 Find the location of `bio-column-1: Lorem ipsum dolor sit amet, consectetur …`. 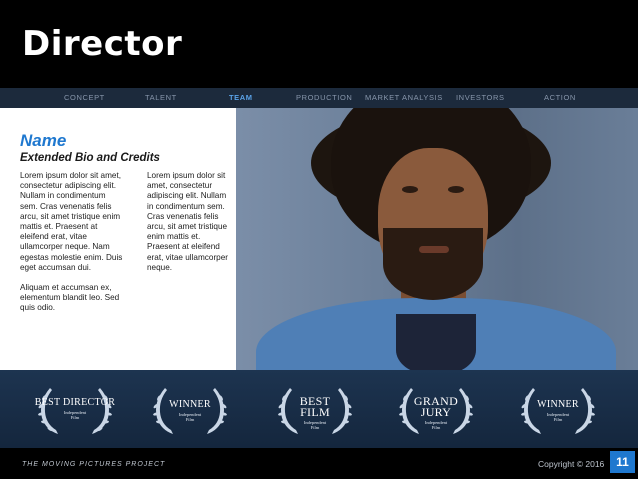

bio-column-1: Lorem ipsum dolor sit amet, consectetur … is located at coordinates (72, 242).